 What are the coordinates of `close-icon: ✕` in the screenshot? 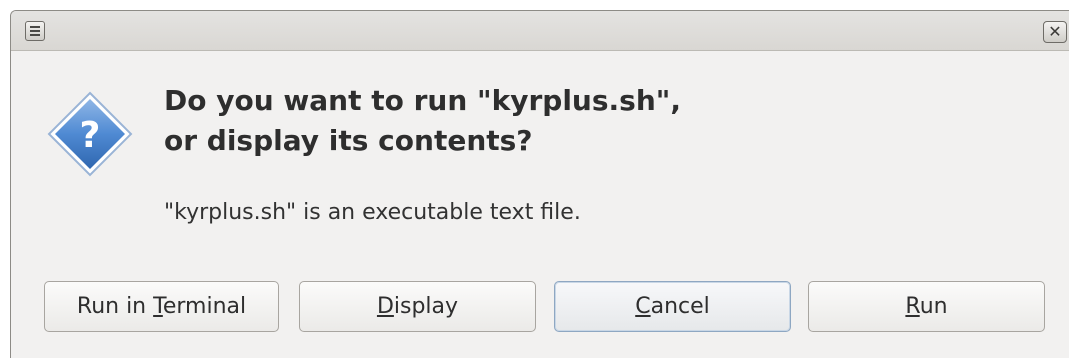 It's located at (1055, 32).